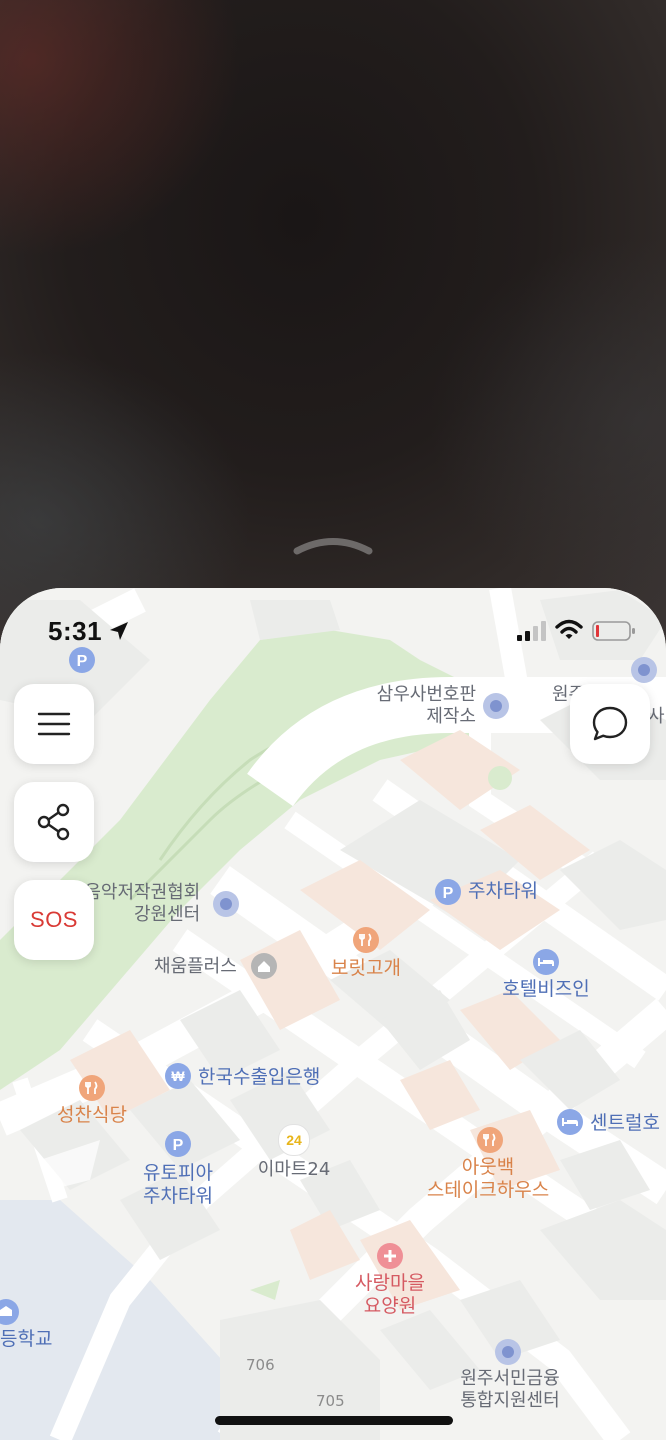  Describe the element at coordinates (390, 1295) in the screenshot. I see `map-label-saranmaeul: 사랑마을 요양원` at that location.